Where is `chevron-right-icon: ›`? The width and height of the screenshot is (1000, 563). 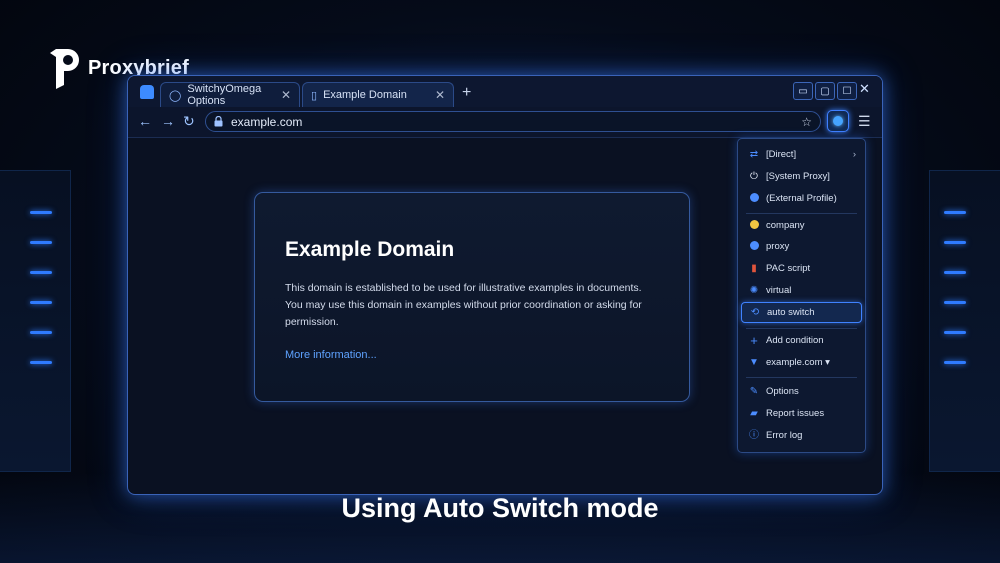 chevron-right-icon: › is located at coordinates (854, 154).